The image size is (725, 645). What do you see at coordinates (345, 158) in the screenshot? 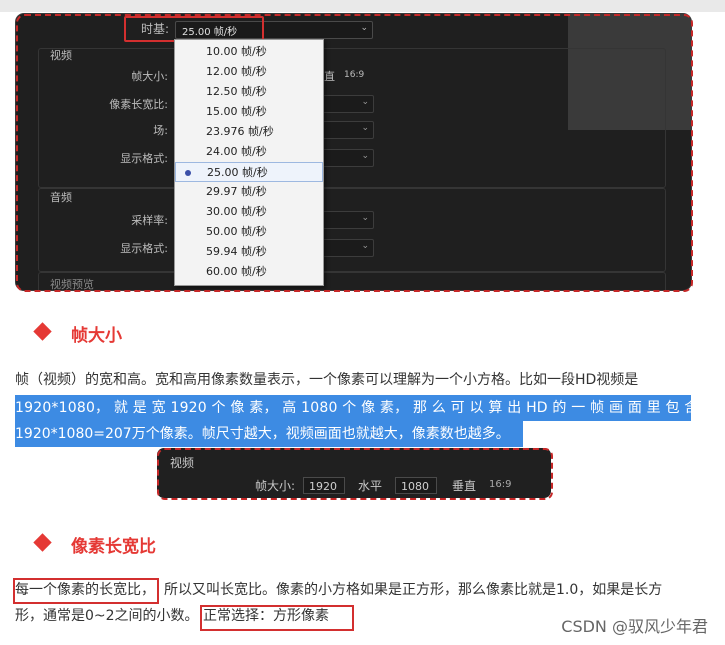
I see `display-format-select: ⌄` at bounding box center [345, 158].